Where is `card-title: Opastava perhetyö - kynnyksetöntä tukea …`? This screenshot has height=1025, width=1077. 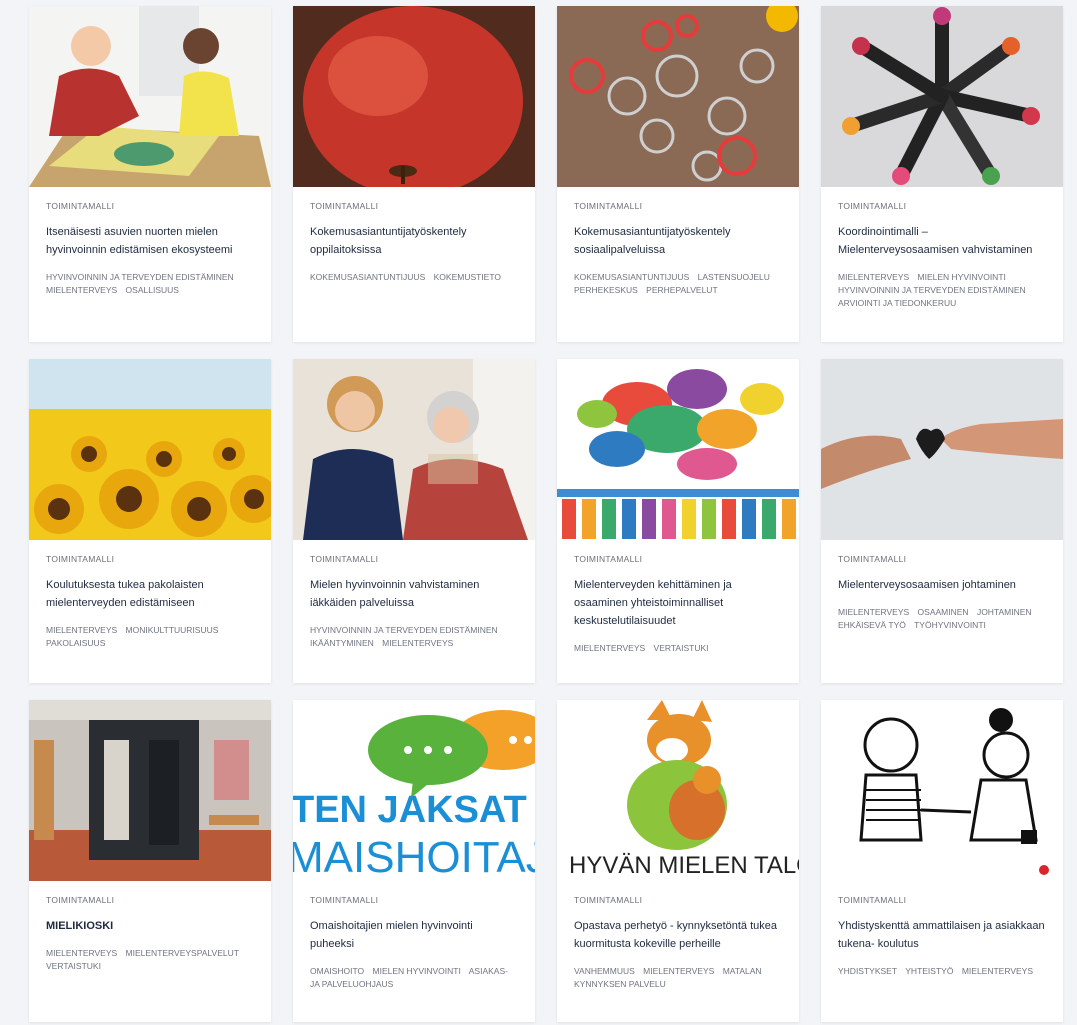 card-title: Opastava perhetyö - kynnyksetöntä tukea … is located at coordinates (678, 935).